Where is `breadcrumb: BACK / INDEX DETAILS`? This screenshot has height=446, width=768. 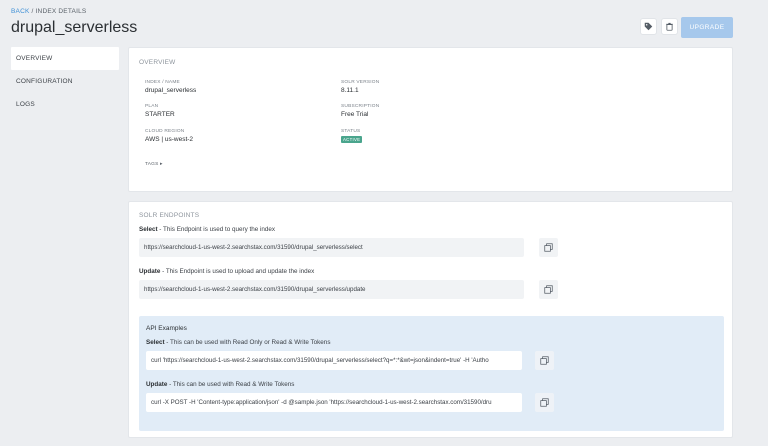 breadcrumb: BACK / INDEX DETAILS is located at coordinates (48, 11).